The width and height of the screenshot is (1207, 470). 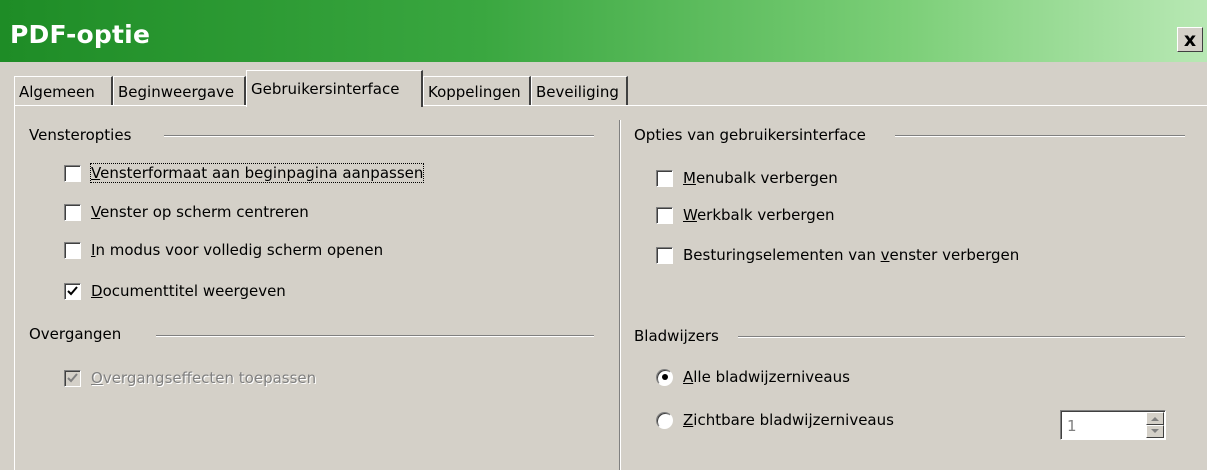 I want to click on tab-label: Algemeen, so click(x=57, y=91).